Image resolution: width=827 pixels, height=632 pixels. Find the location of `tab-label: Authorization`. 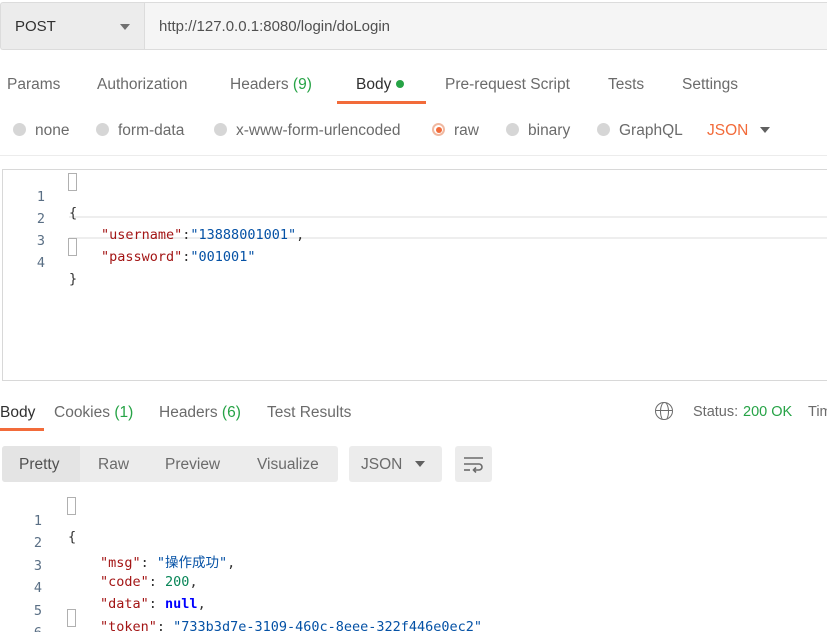

tab-label: Authorization is located at coordinates (142, 84).